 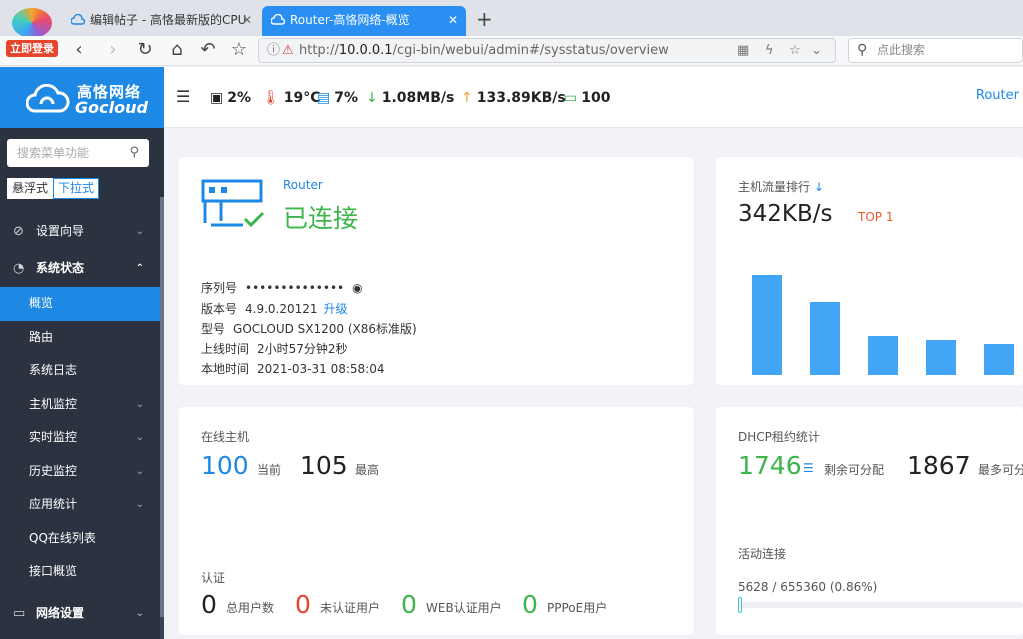 I want to click on sidebar-item-overview: 概览, so click(x=80, y=304).